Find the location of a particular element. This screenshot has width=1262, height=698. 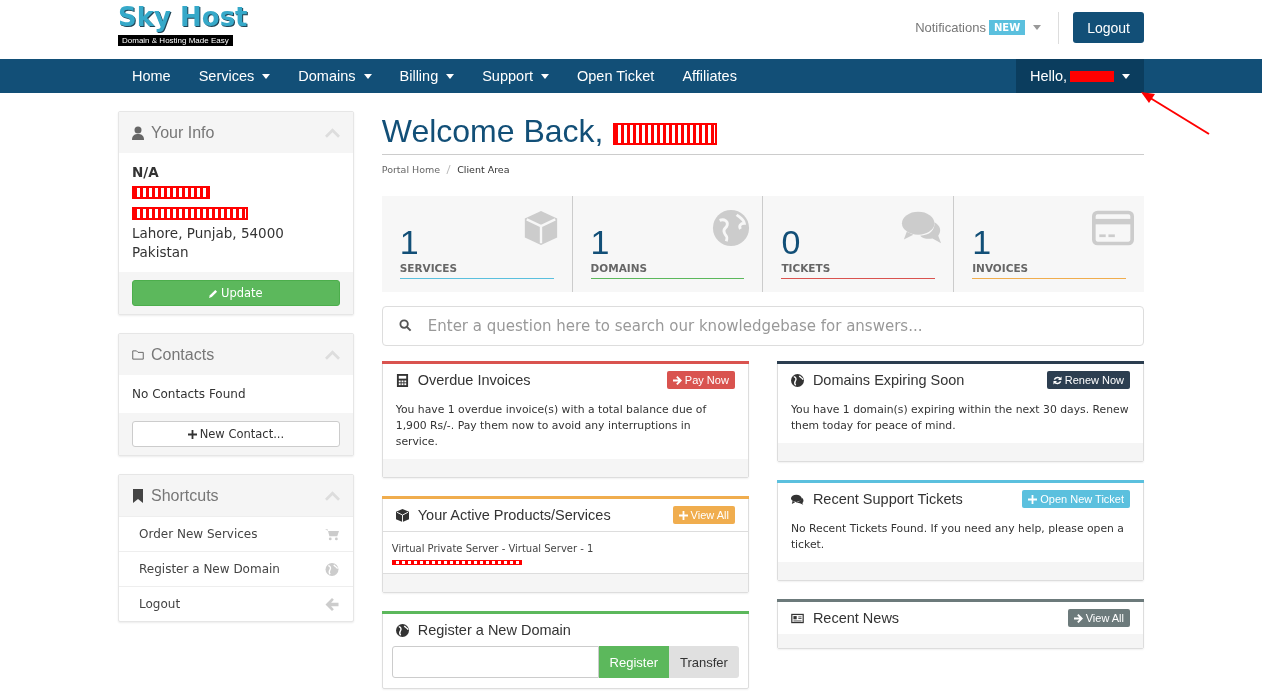

panel-title: Overdue Invoices is located at coordinates (474, 380).